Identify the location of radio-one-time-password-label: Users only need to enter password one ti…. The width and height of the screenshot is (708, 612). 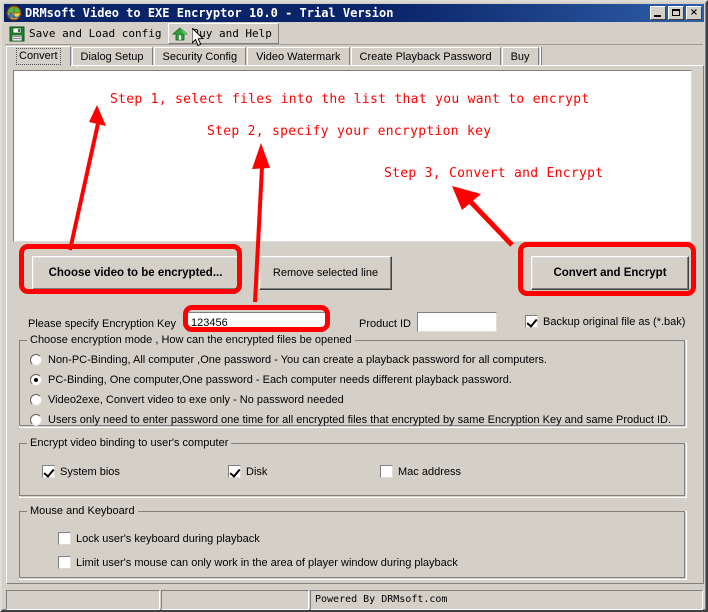
(360, 420).